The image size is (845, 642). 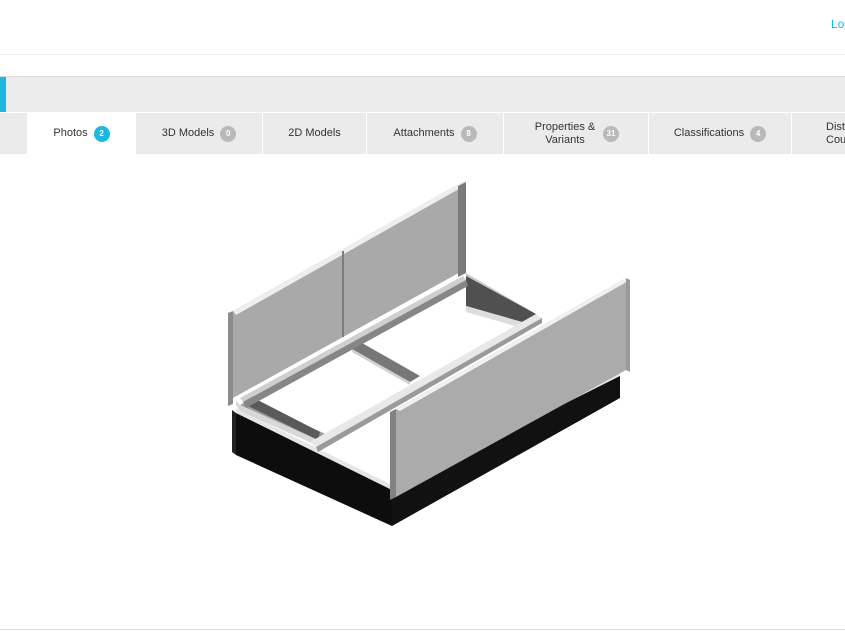 I want to click on tab-distribution-label: Dist Cou, so click(x=835, y=133).